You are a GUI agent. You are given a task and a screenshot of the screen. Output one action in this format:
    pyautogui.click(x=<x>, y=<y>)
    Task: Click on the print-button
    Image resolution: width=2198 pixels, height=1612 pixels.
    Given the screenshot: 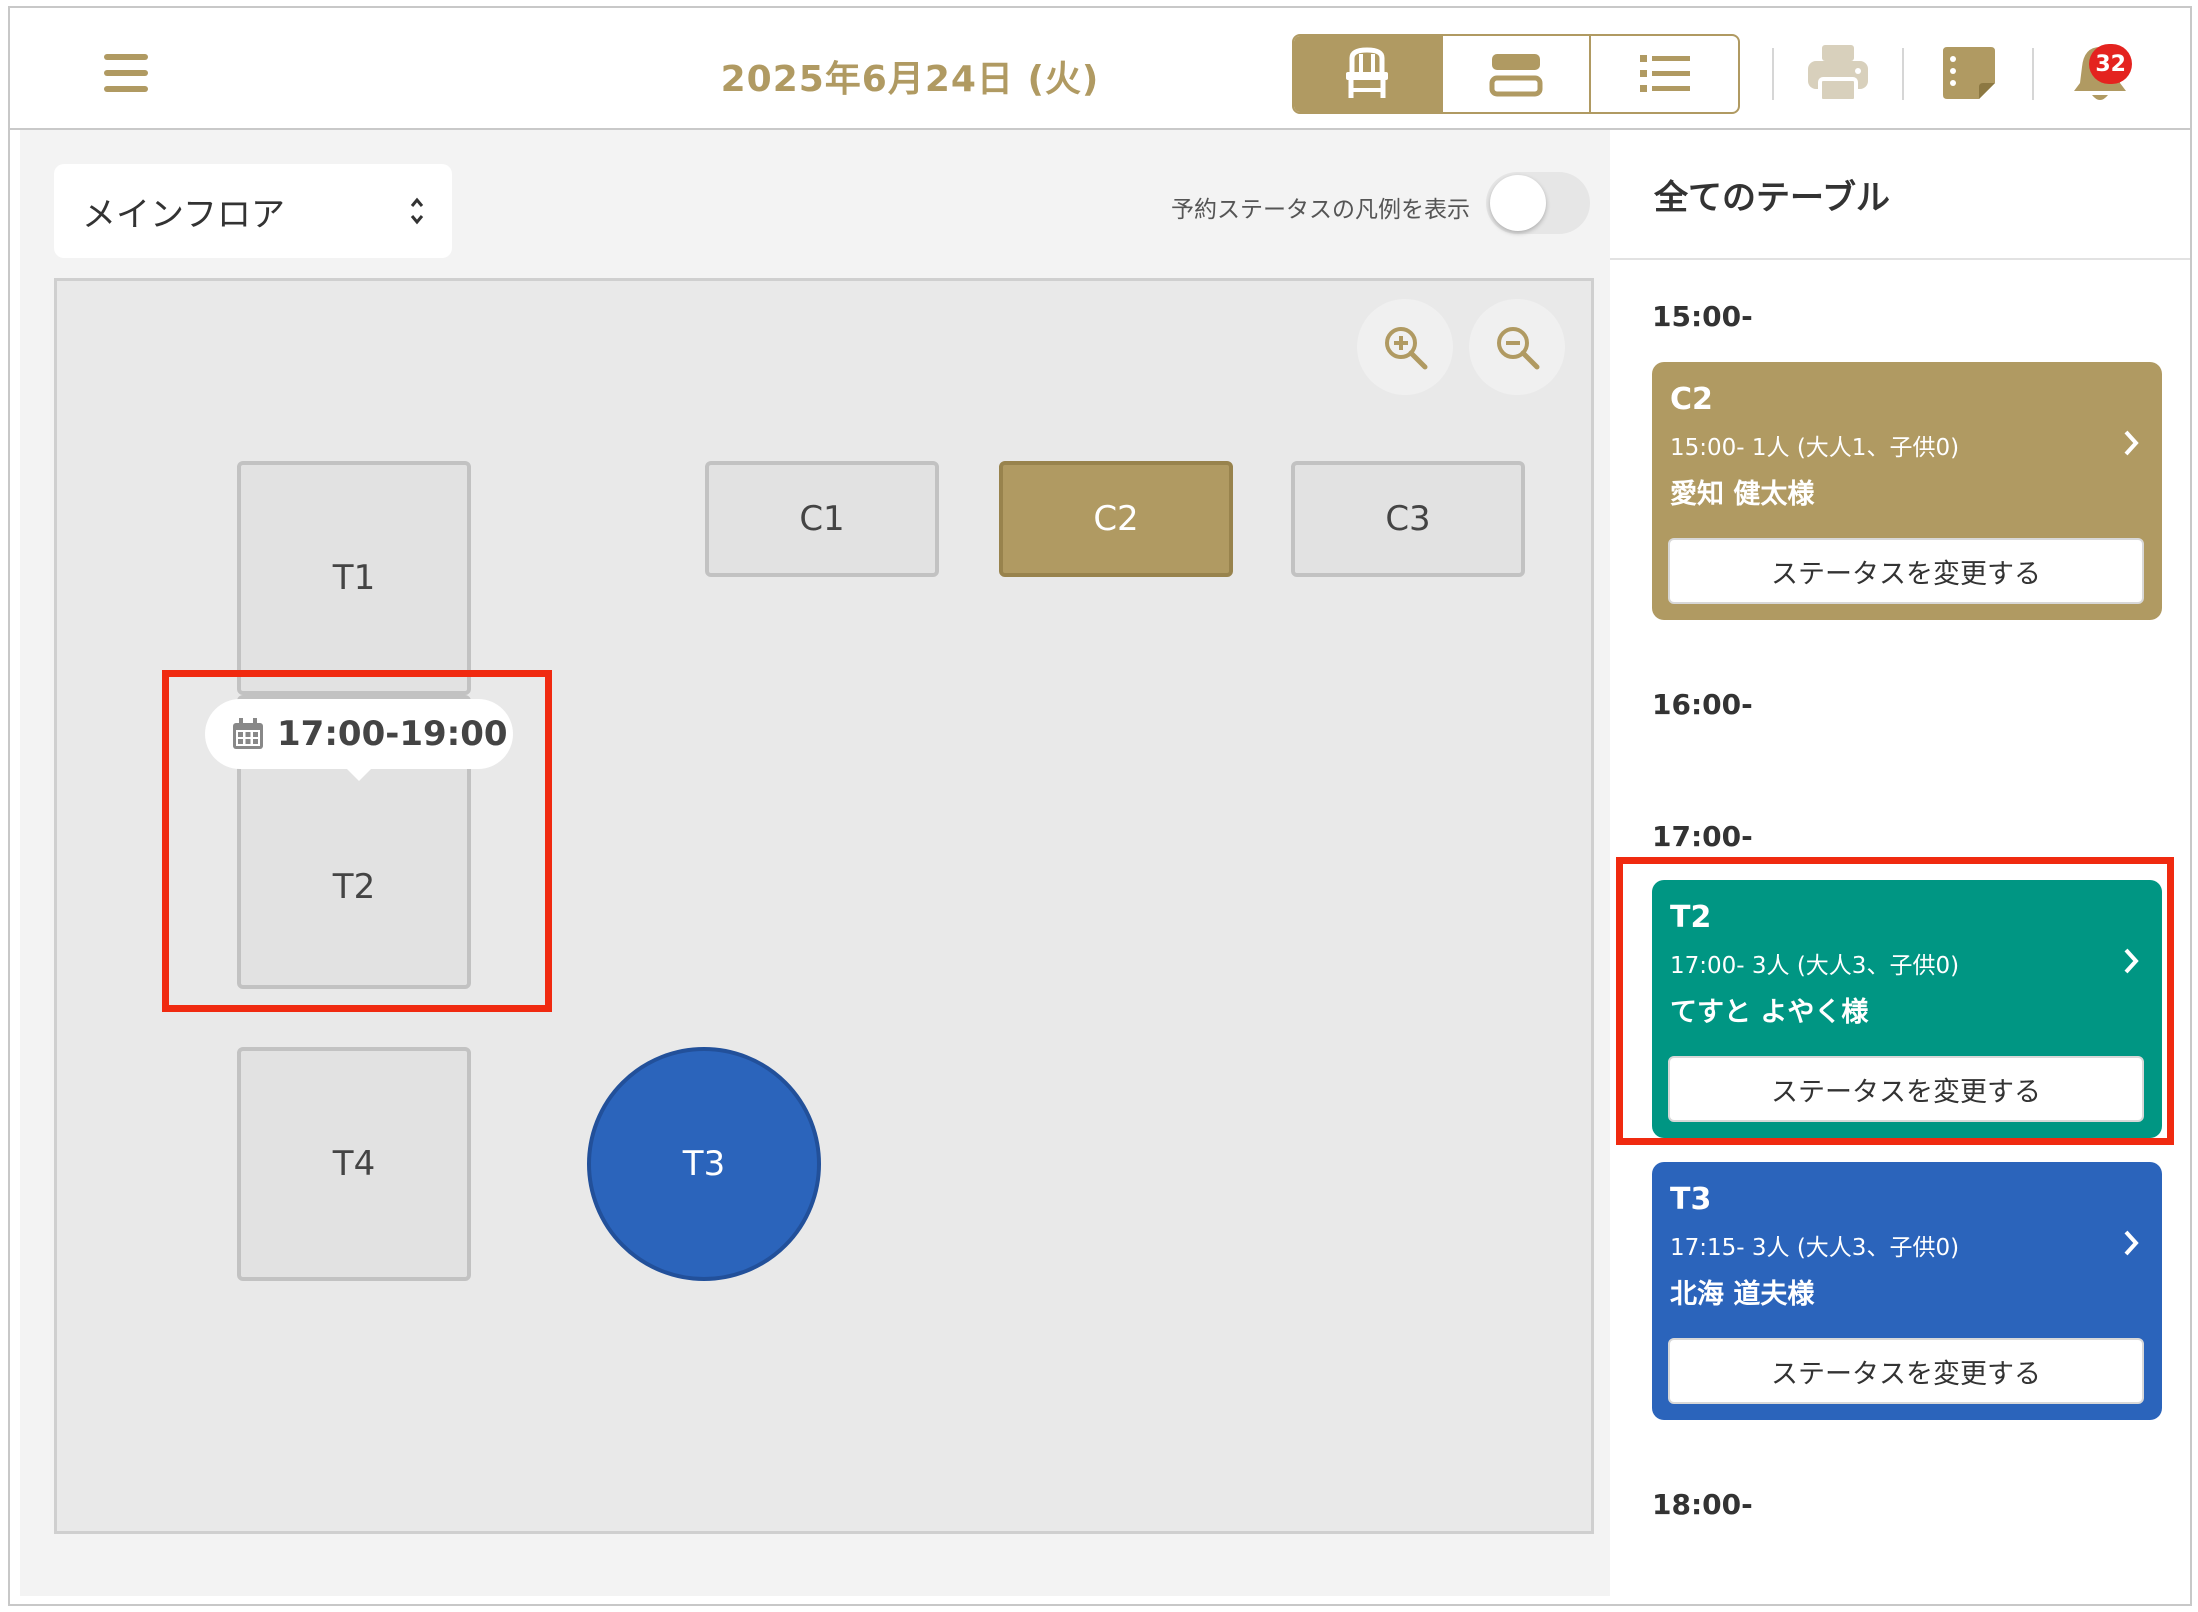 What is the action you would take?
    pyautogui.click(x=1838, y=73)
    